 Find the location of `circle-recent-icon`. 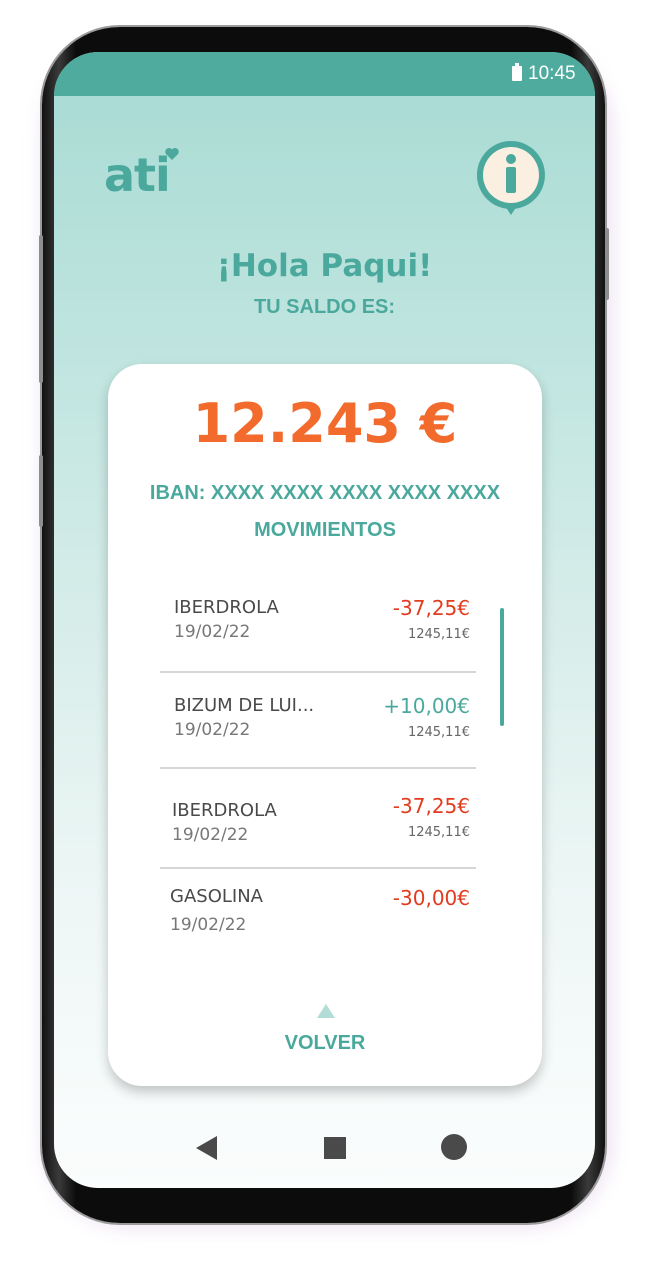

circle-recent-icon is located at coordinates (454, 1147).